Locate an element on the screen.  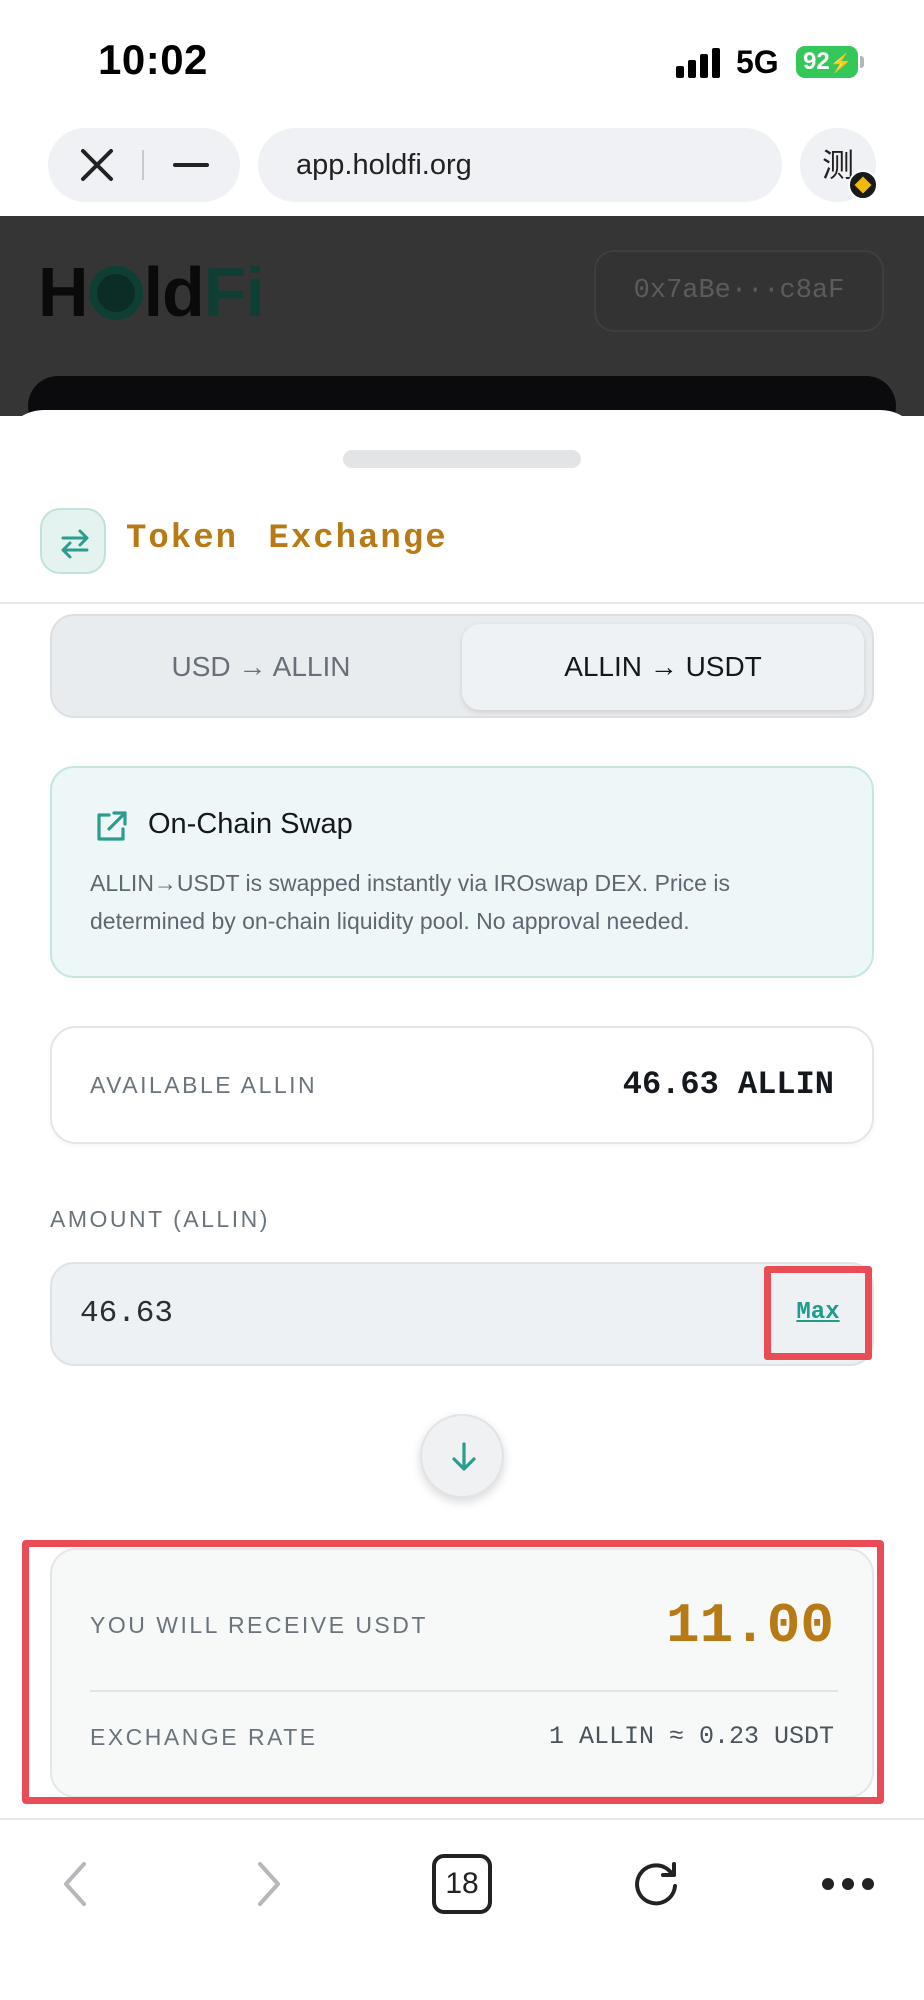
amount-input: 46.63 is located at coordinates (462, 1314).